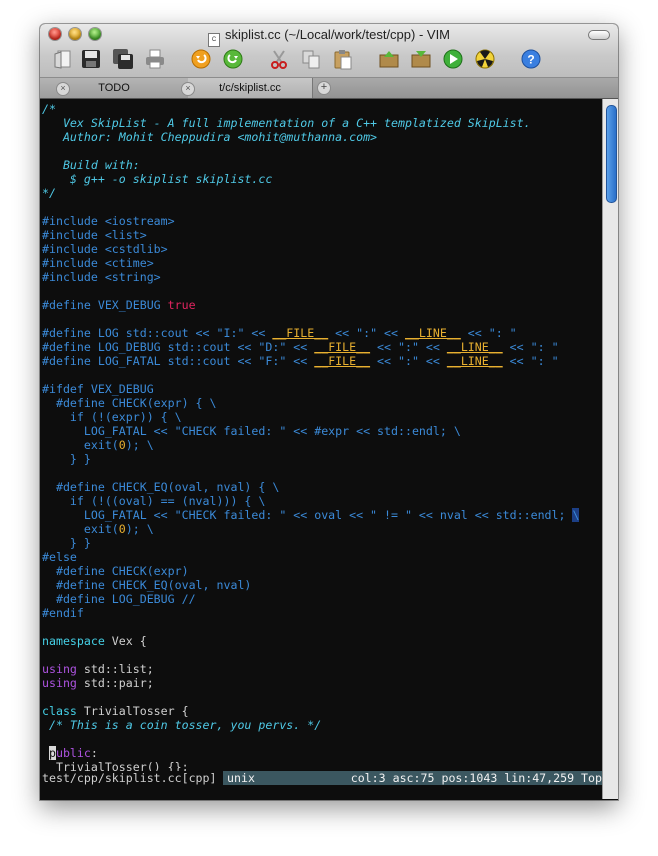 The image size is (658, 856). I want to click on code-line: #define CHECK_EQ(oval, nval), so click(146, 585).